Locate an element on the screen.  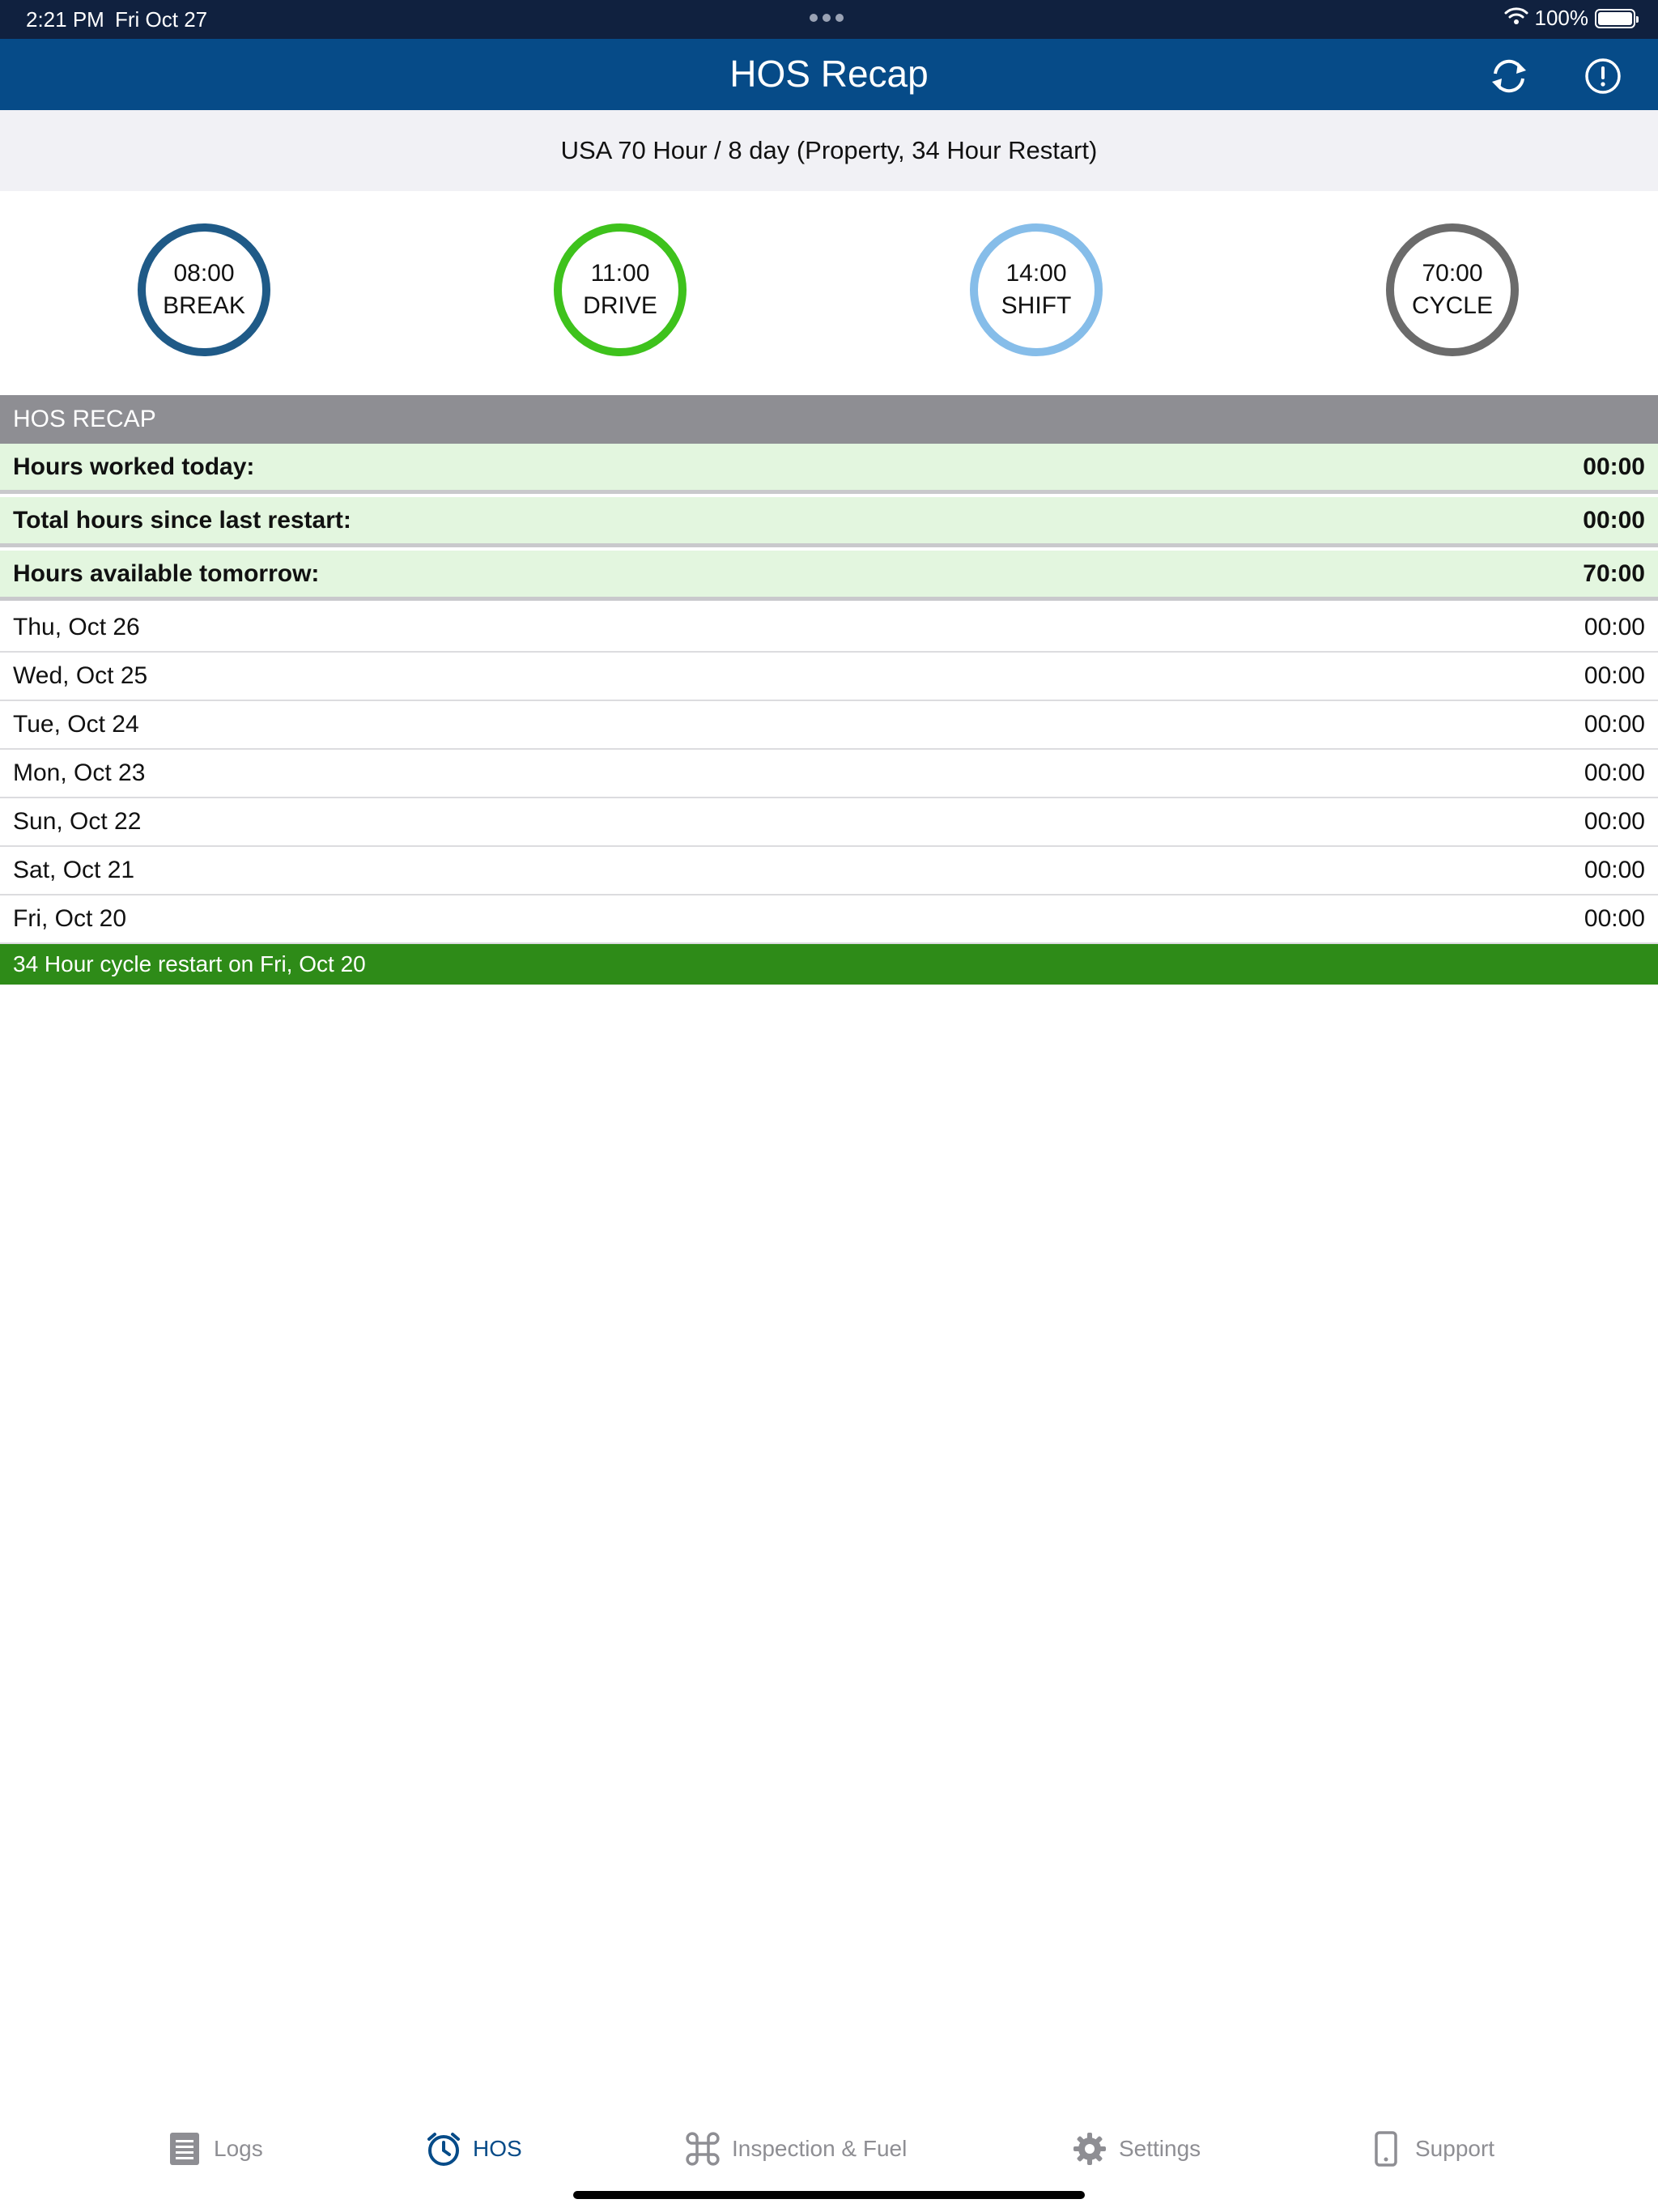
tab-hos: HOS is located at coordinates (474, 2149).